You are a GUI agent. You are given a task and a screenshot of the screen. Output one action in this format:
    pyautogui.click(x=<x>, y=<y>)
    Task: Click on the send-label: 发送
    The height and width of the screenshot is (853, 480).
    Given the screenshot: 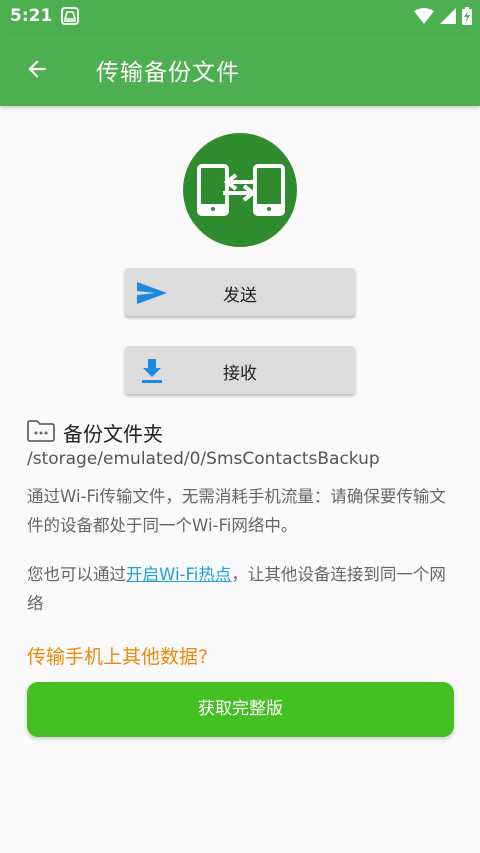 What is the action you would take?
    pyautogui.click(x=240, y=296)
    